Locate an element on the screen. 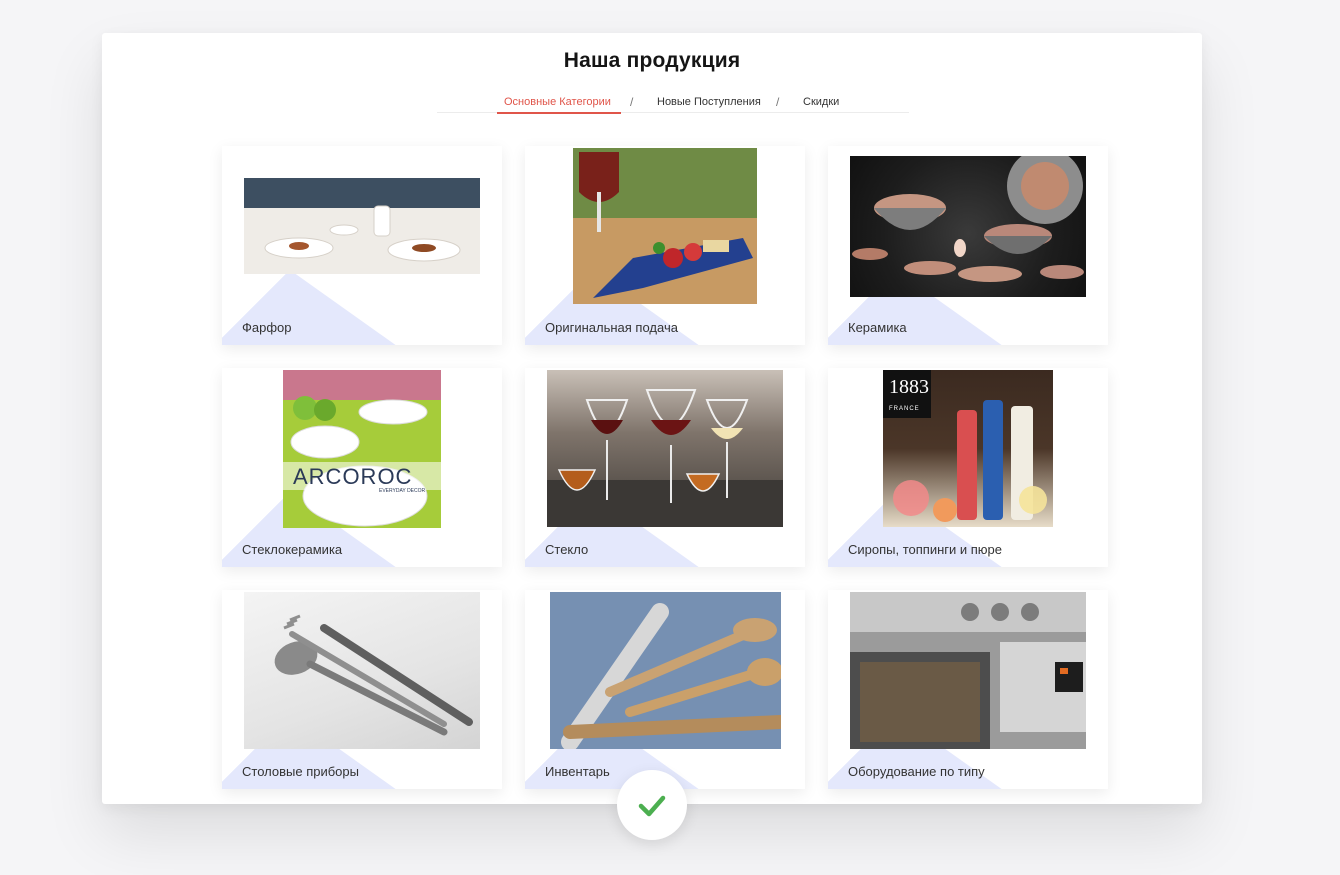 The width and height of the screenshot is (1340, 875). wine-glasses-illustration is located at coordinates (665, 458).